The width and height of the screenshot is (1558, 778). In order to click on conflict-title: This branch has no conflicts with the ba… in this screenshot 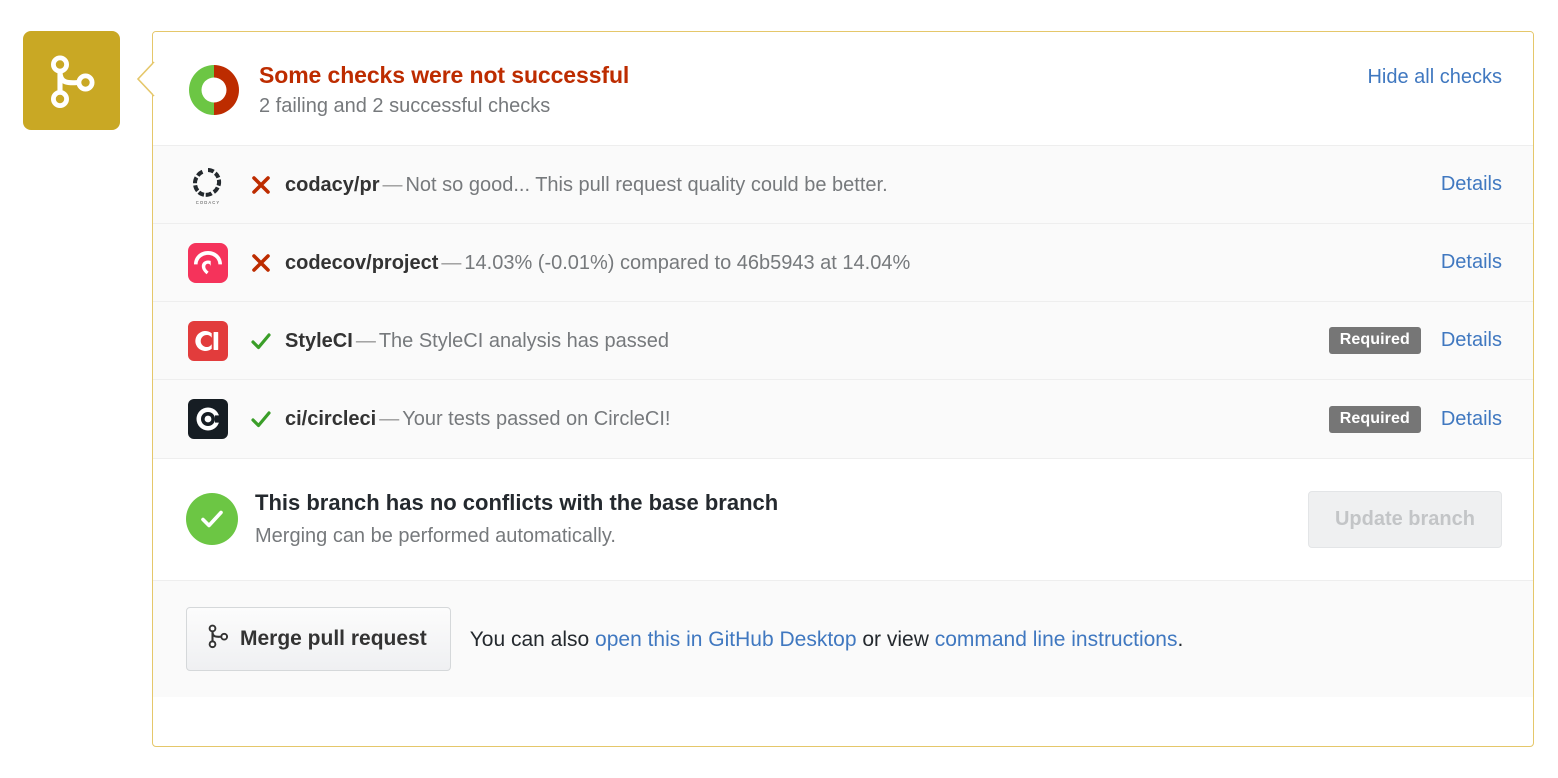, I will do `click(517, 503)`.